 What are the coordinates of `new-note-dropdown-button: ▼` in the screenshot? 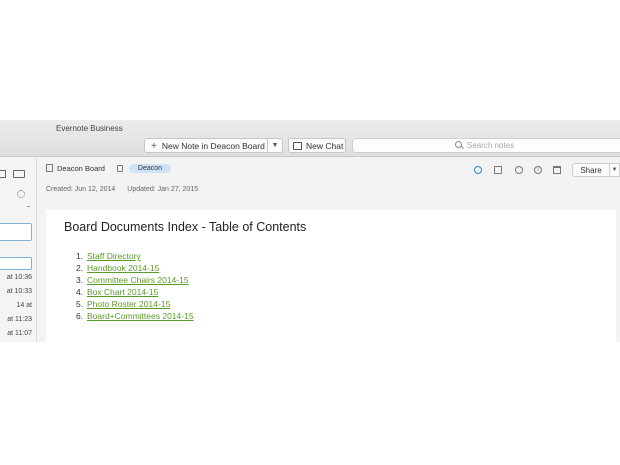 It's located at (275, 145).